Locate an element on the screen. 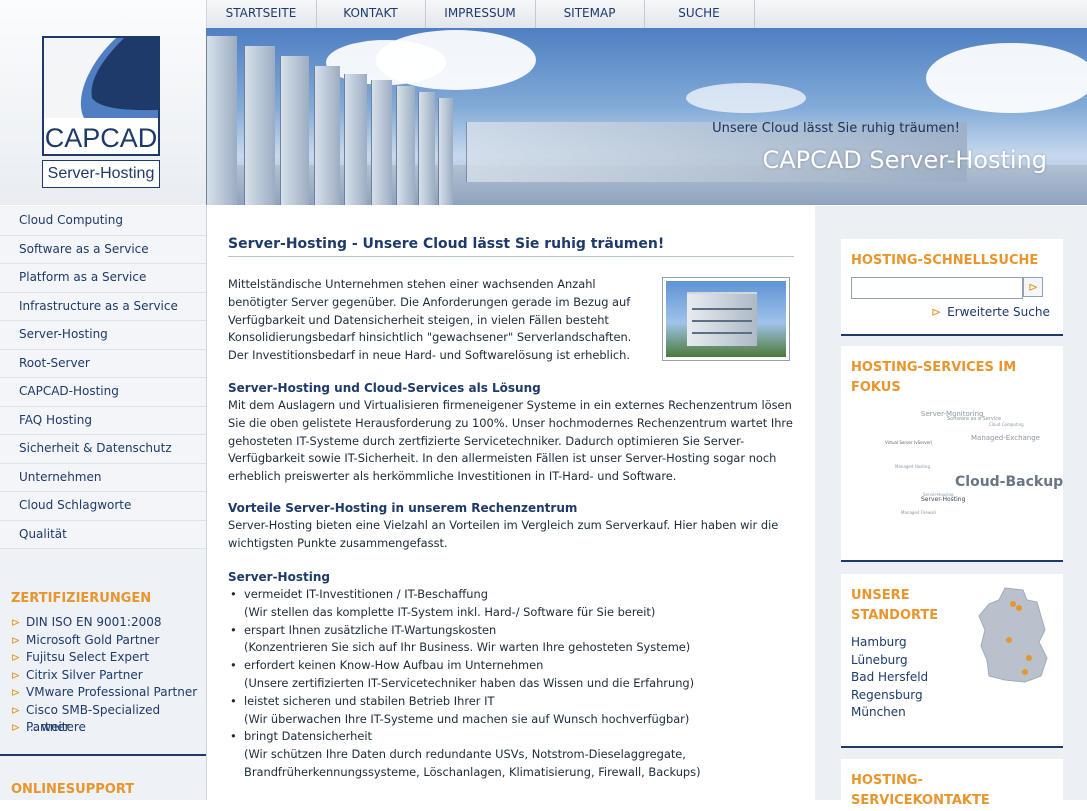  capcad-logo: CAPCAD is located at coordinates (101, 96).